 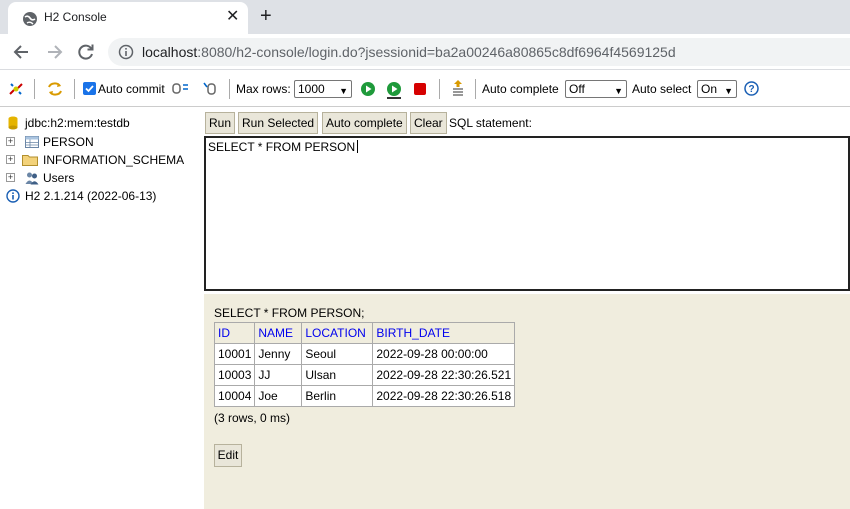 I want to click on edit-button: Edit, so click(x=228, y=455).